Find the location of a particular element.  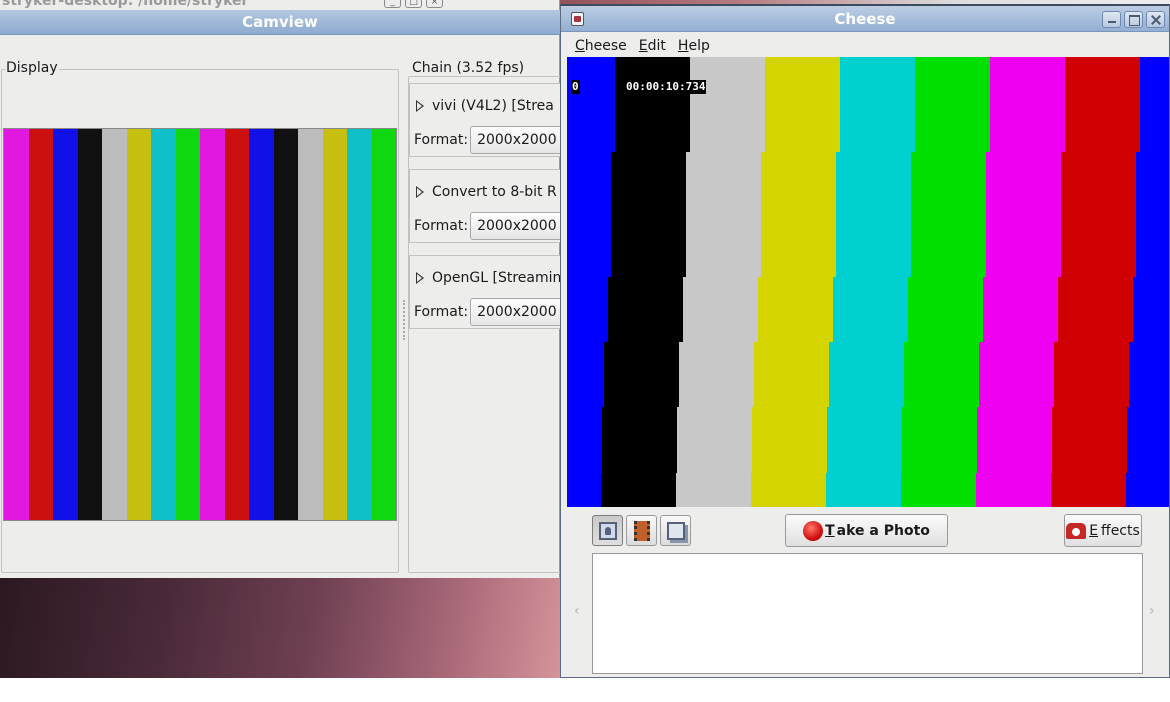

chain-item-expander: Convert to 8-bit R is located at coordinates (486, 192).